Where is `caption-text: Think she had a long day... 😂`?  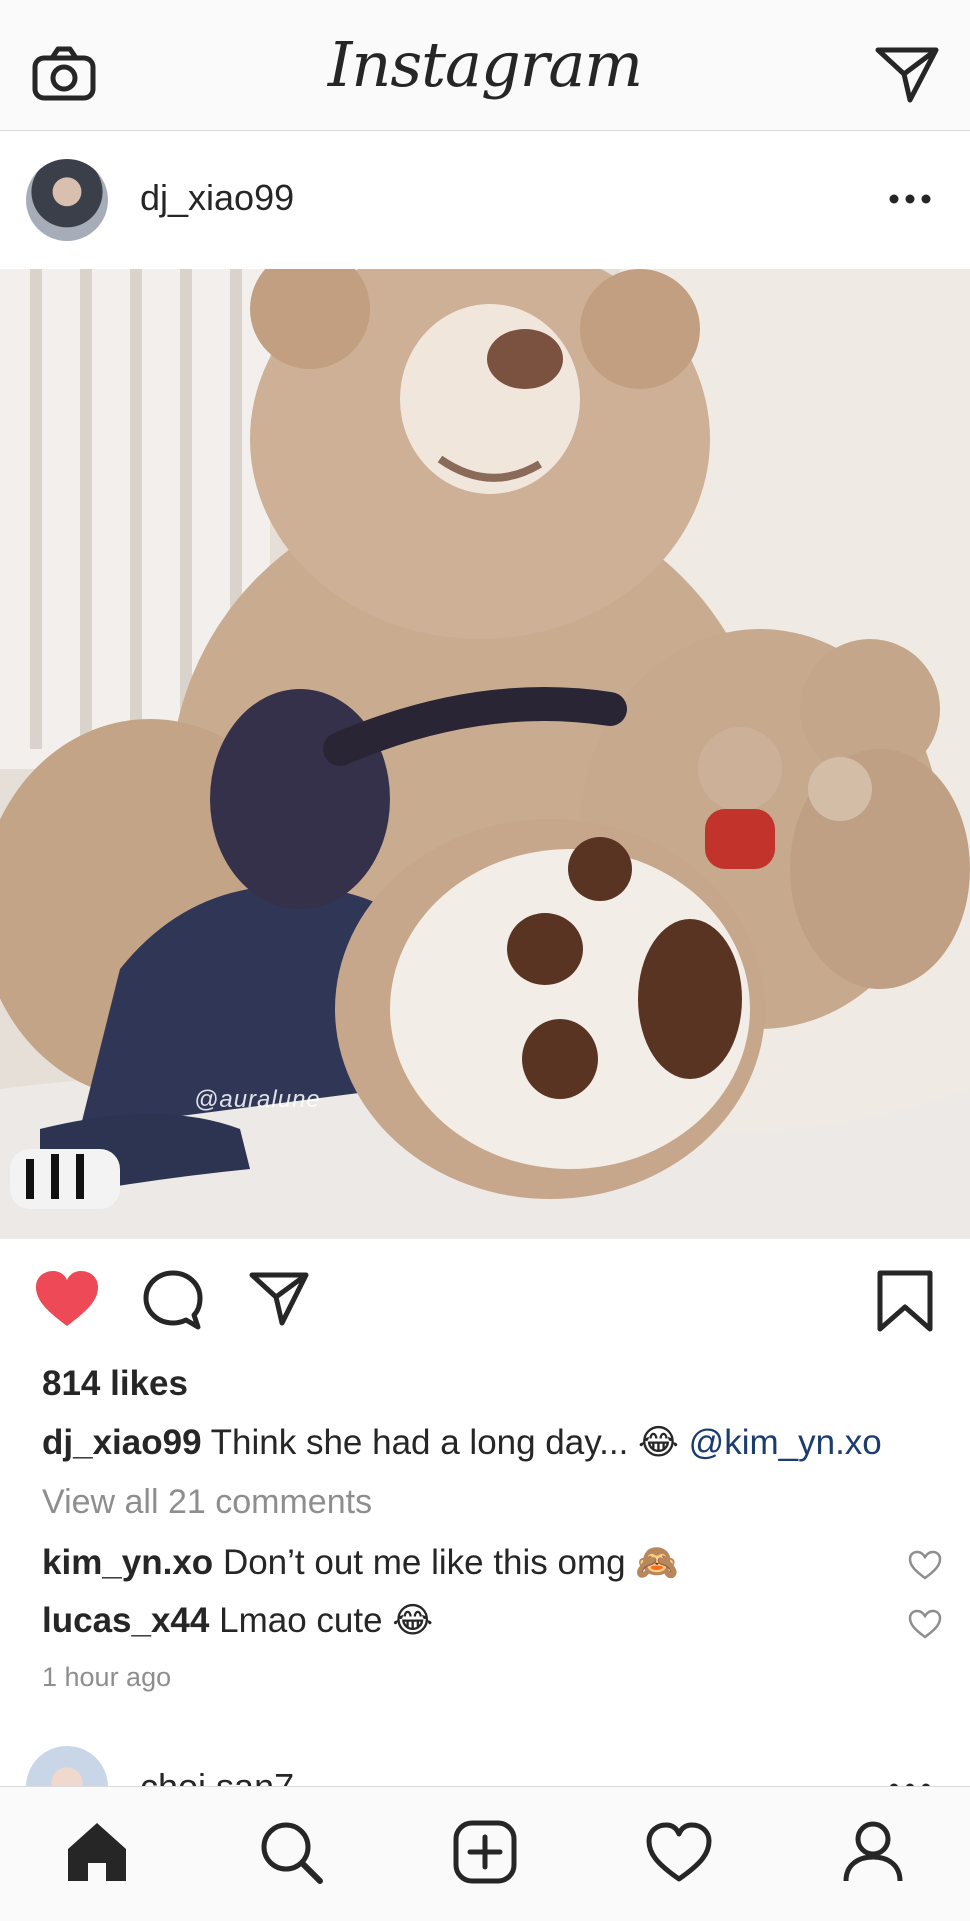 caption-text: Think she had a long day... 😂 is located at coordinates (444, 1442).